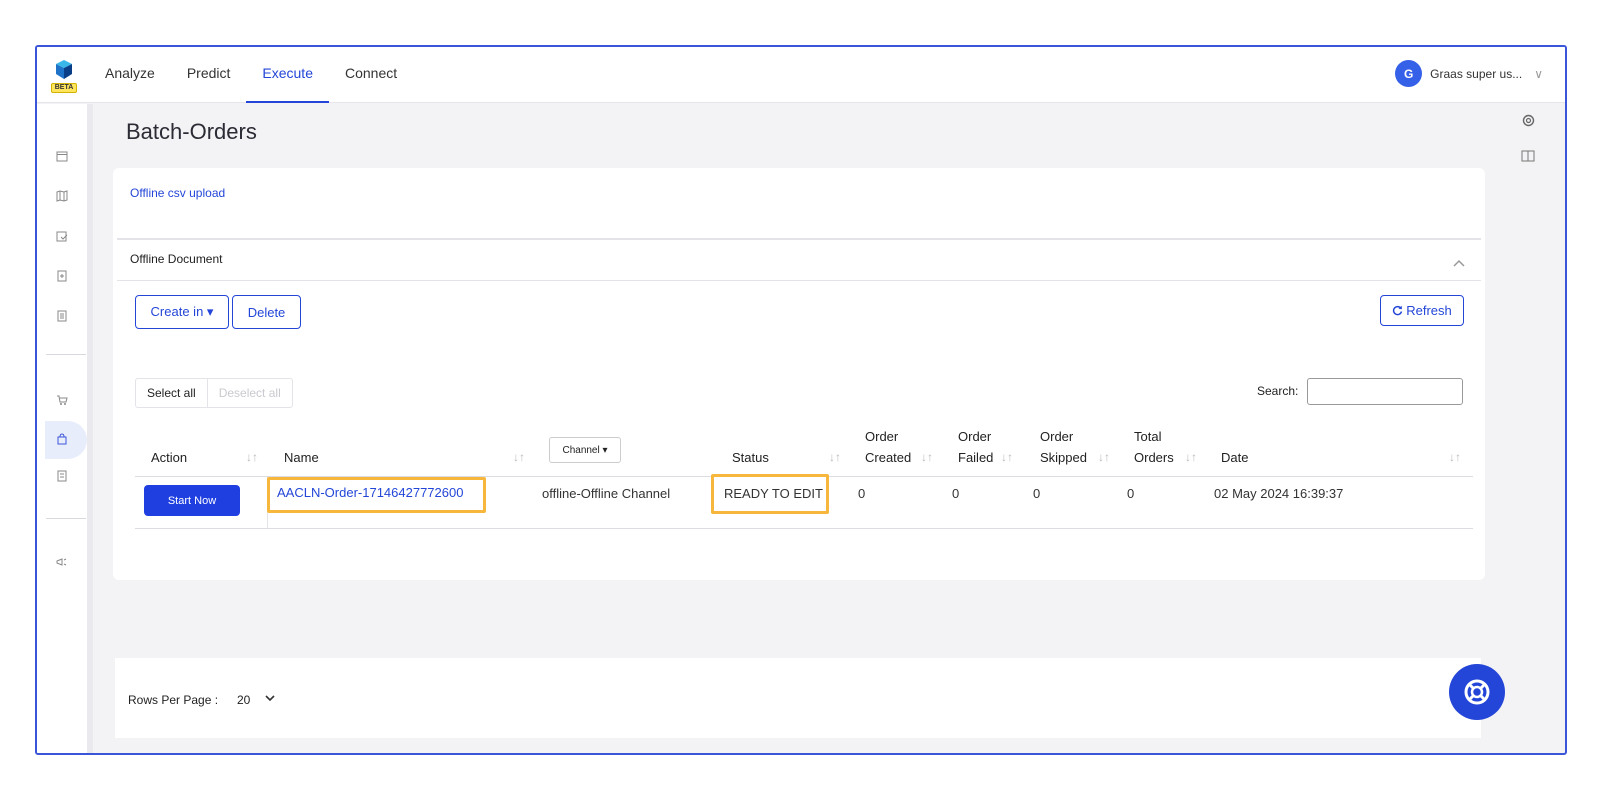  What do you see at coordinates (191, 131) in the screenshot?
I see `page-title: Batch-Orders` at bounding box center [191, 131].